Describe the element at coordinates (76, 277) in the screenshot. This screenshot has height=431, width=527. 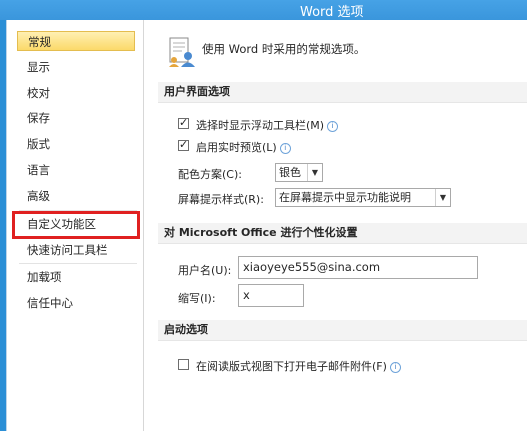
I see `sidebar-item-addins: 加载项` at that location.